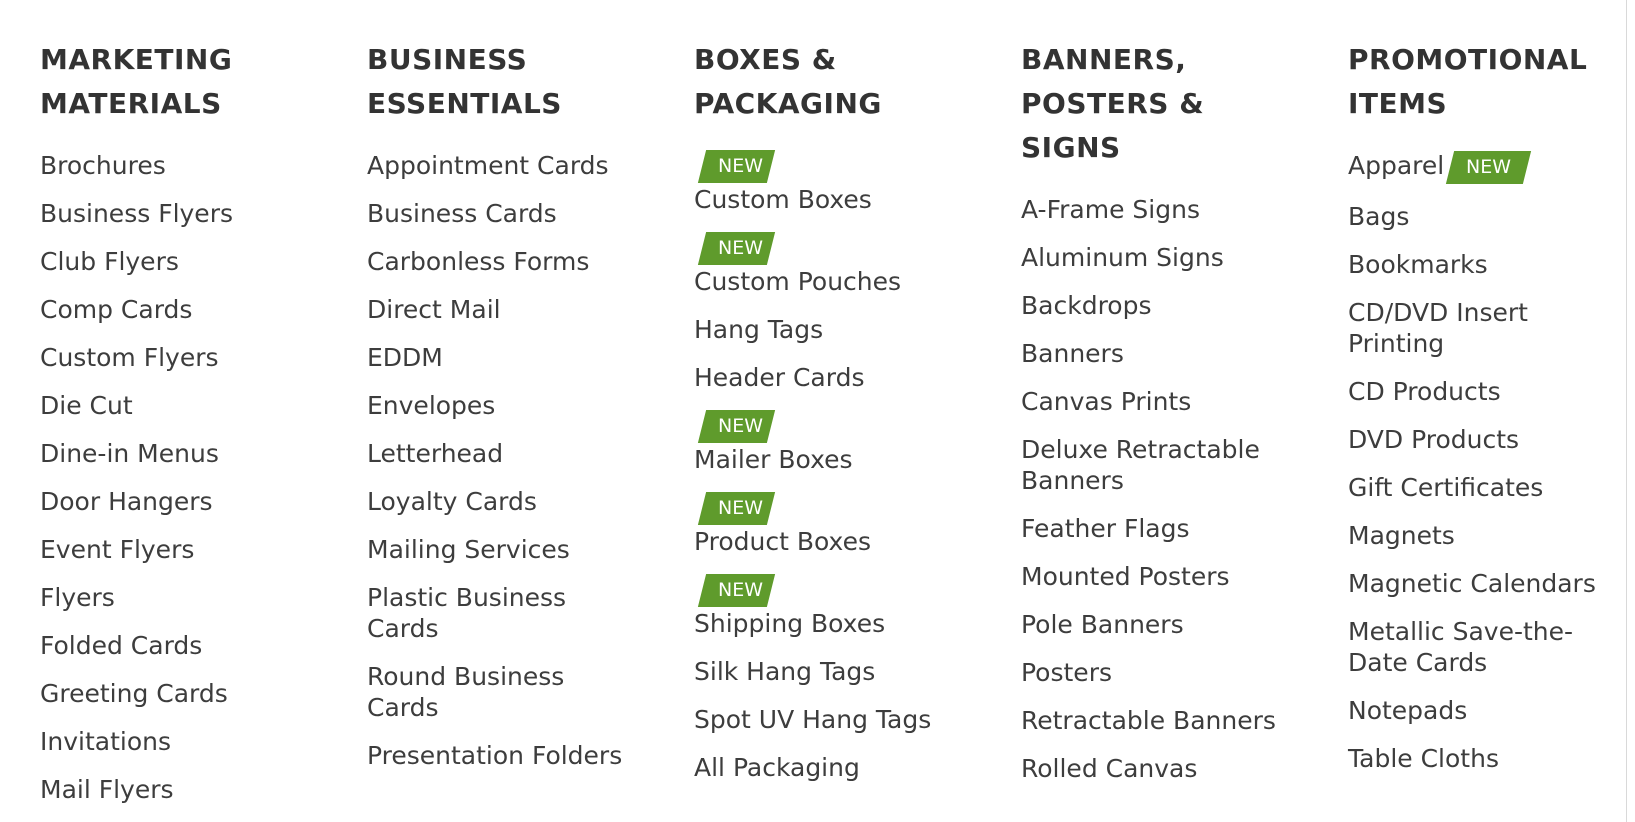  What do you see at coordinates (1106, 401) in the screenshot?
I see `menu-link-label: Canvas Prints` at bounding box center [1106, 401].